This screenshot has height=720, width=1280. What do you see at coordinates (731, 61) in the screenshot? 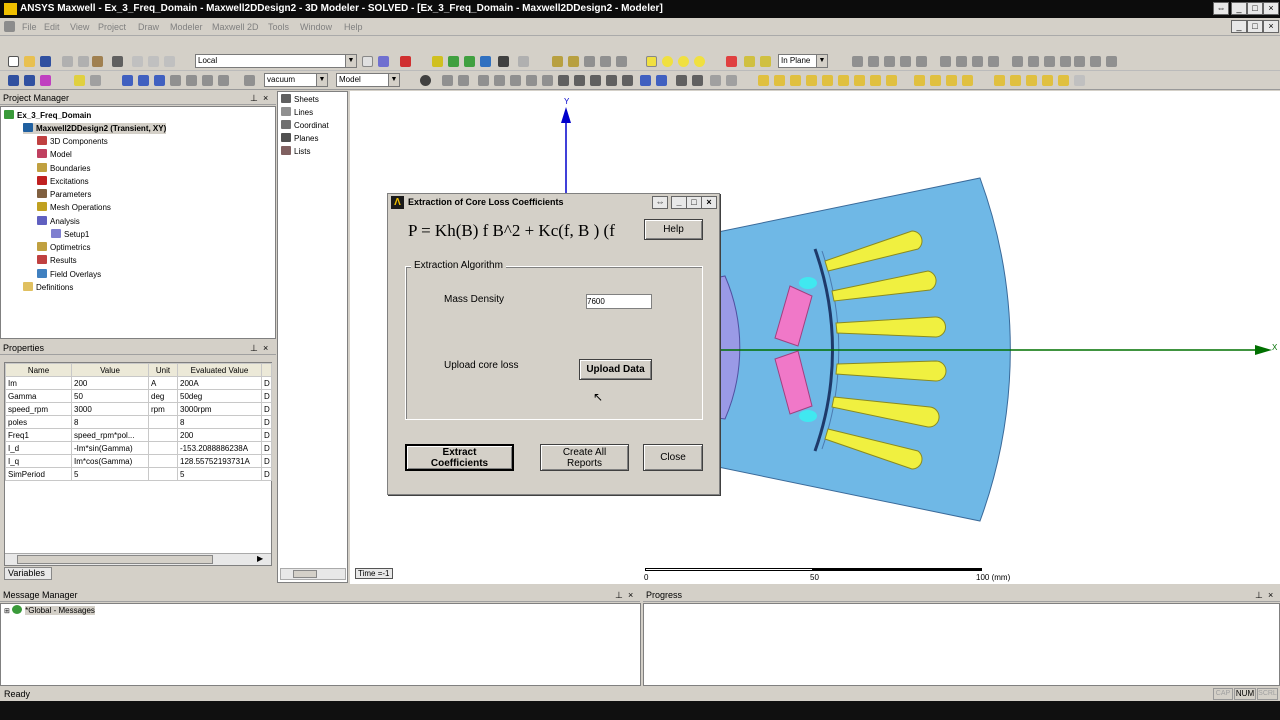
I see `region-icon` at bounding box center [731, 61].